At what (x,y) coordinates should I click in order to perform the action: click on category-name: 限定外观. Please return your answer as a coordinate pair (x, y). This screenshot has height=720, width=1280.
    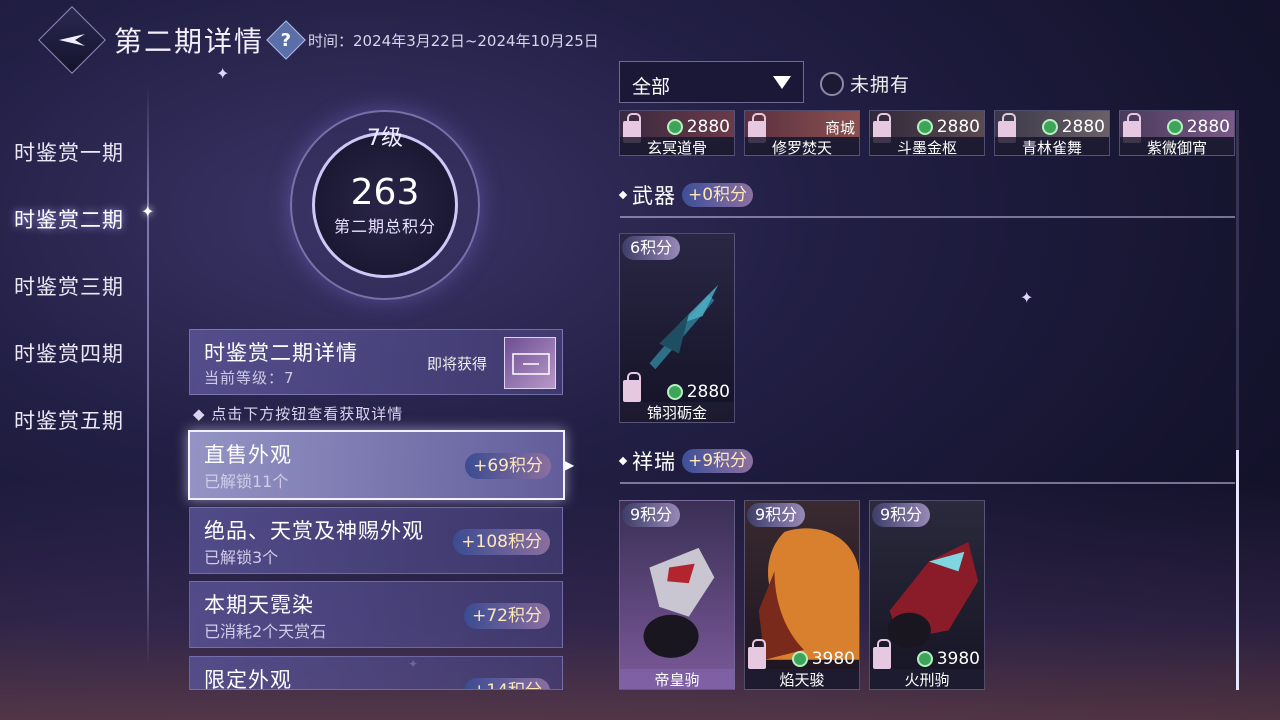
    Looking at the image, I should click on (248, 679).